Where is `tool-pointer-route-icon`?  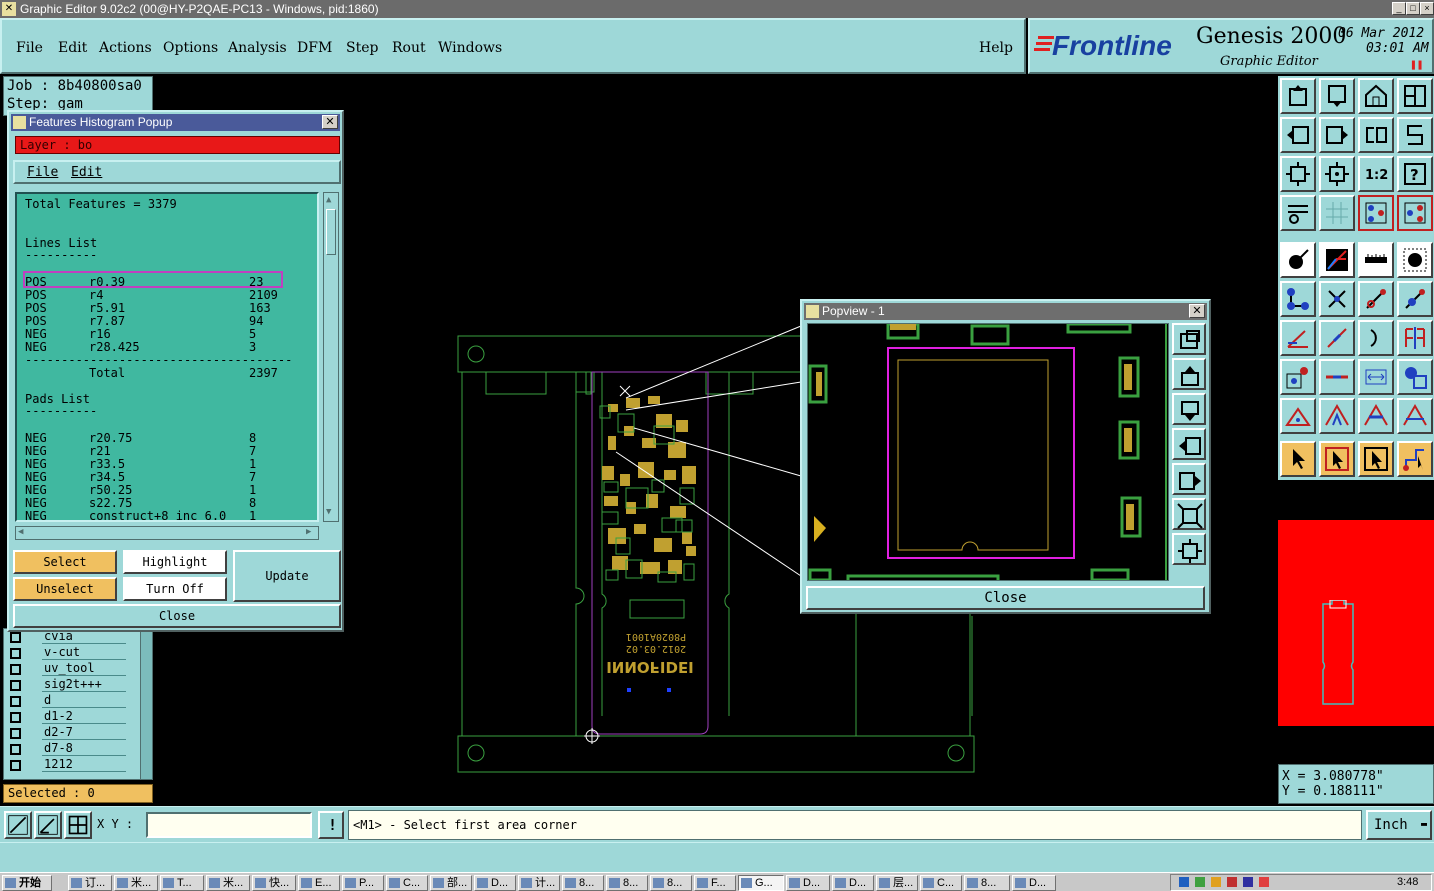
tool-pointer-route-icon is located at coordinates (1415, 459).